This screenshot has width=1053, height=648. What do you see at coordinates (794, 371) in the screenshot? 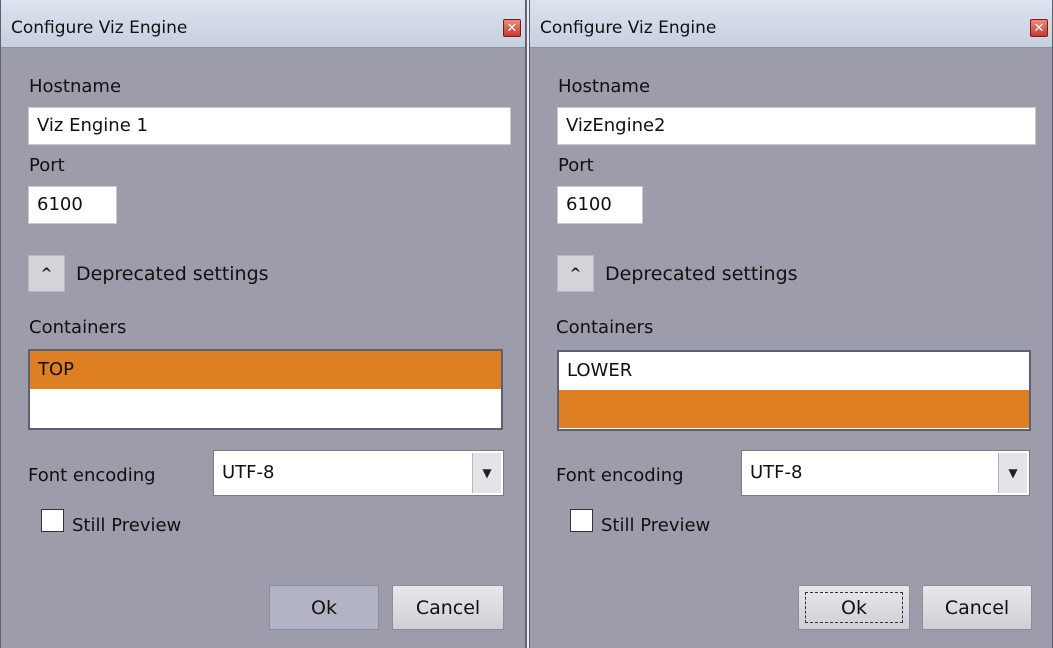
I see `list-item: LOWER` at bounding box center [794, 371].